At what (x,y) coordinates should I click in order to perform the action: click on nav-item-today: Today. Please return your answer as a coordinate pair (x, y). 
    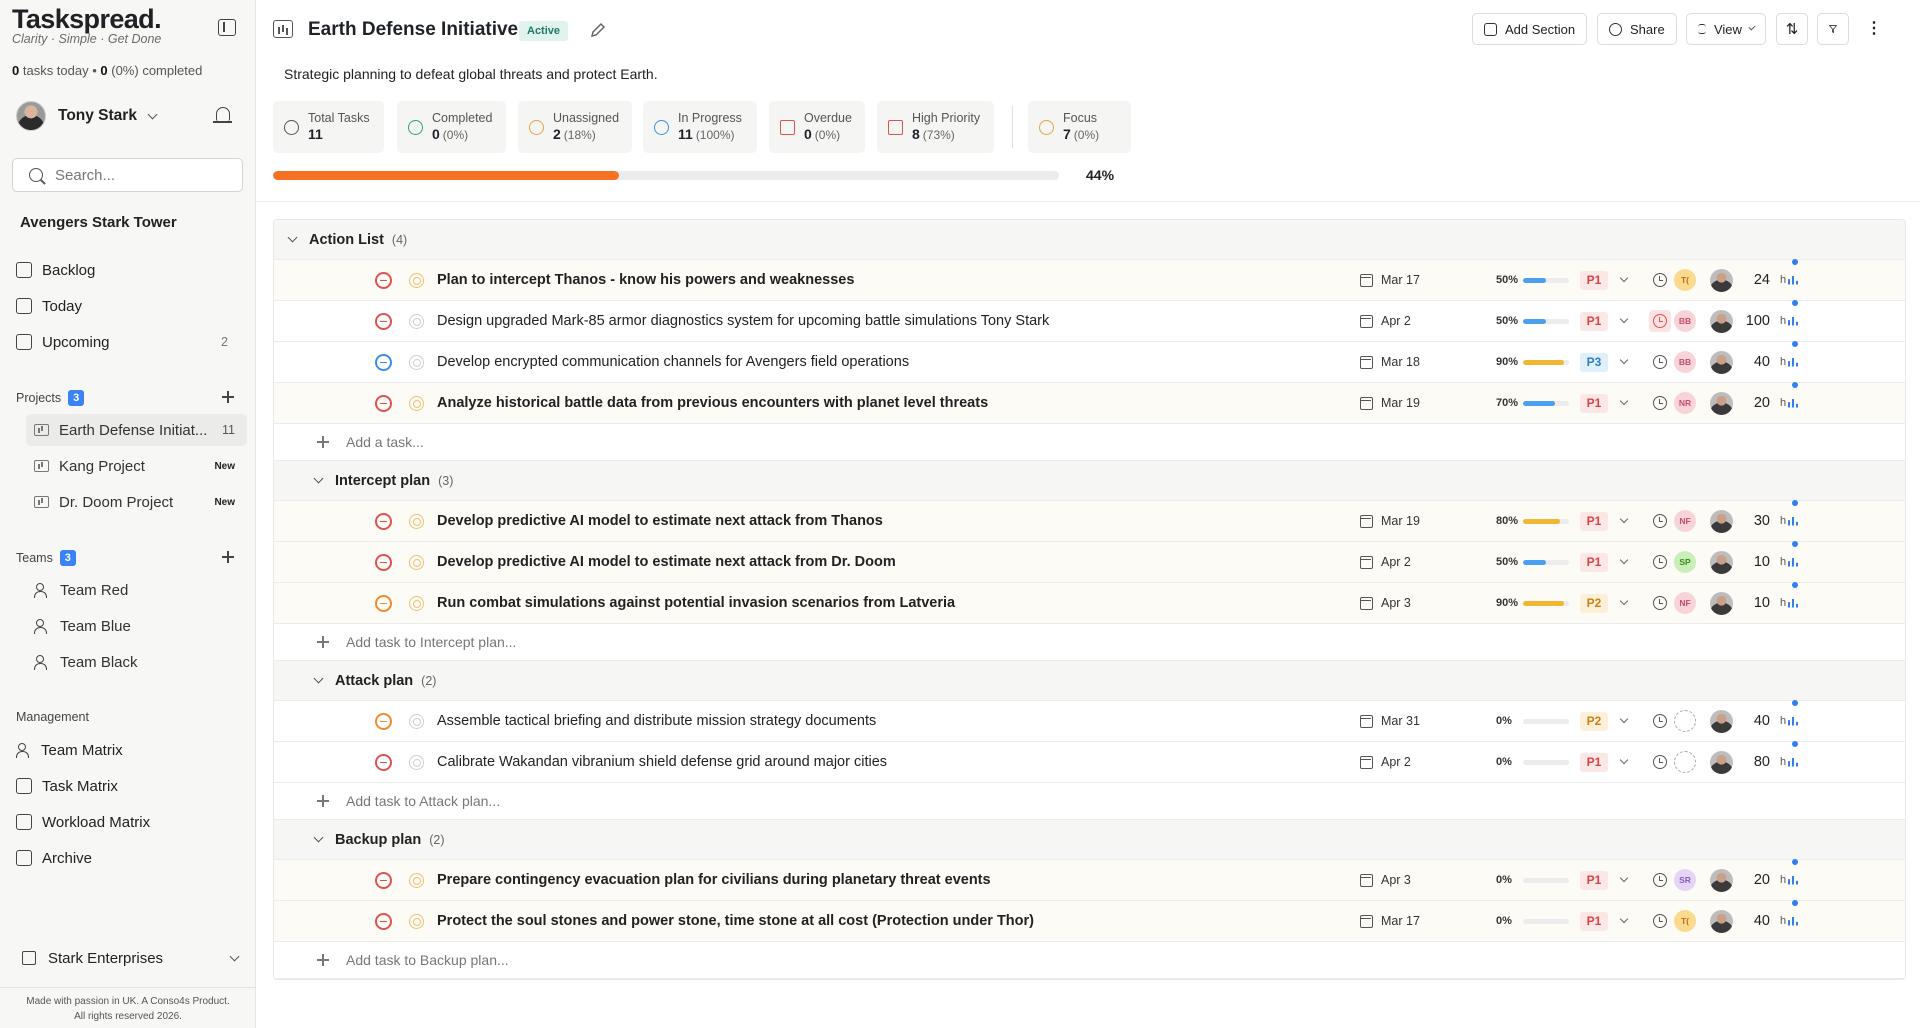
    Looking at the image, I should click on (130, 306).